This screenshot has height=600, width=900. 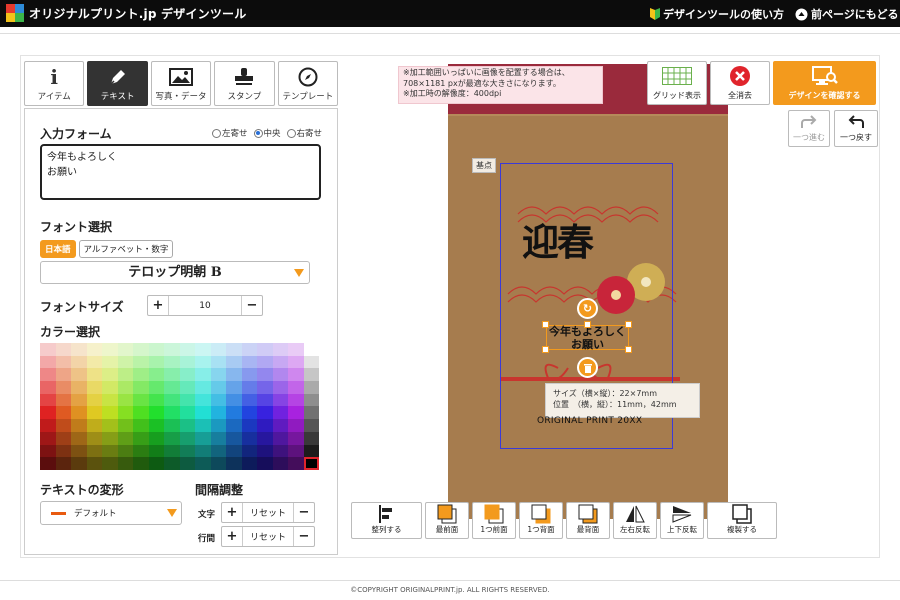 I want to click on flip-vertical-button: 上下反転, so click(x=682, y=520).